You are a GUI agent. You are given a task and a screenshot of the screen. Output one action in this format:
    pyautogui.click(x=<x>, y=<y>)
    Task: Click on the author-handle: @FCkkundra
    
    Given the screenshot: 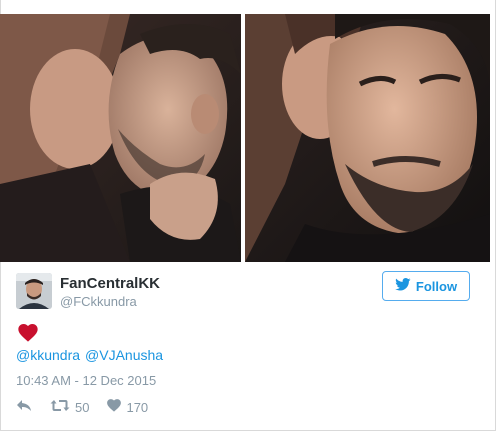 What is the action you would take?
    pyautogui.click(x=98, y=301)
    